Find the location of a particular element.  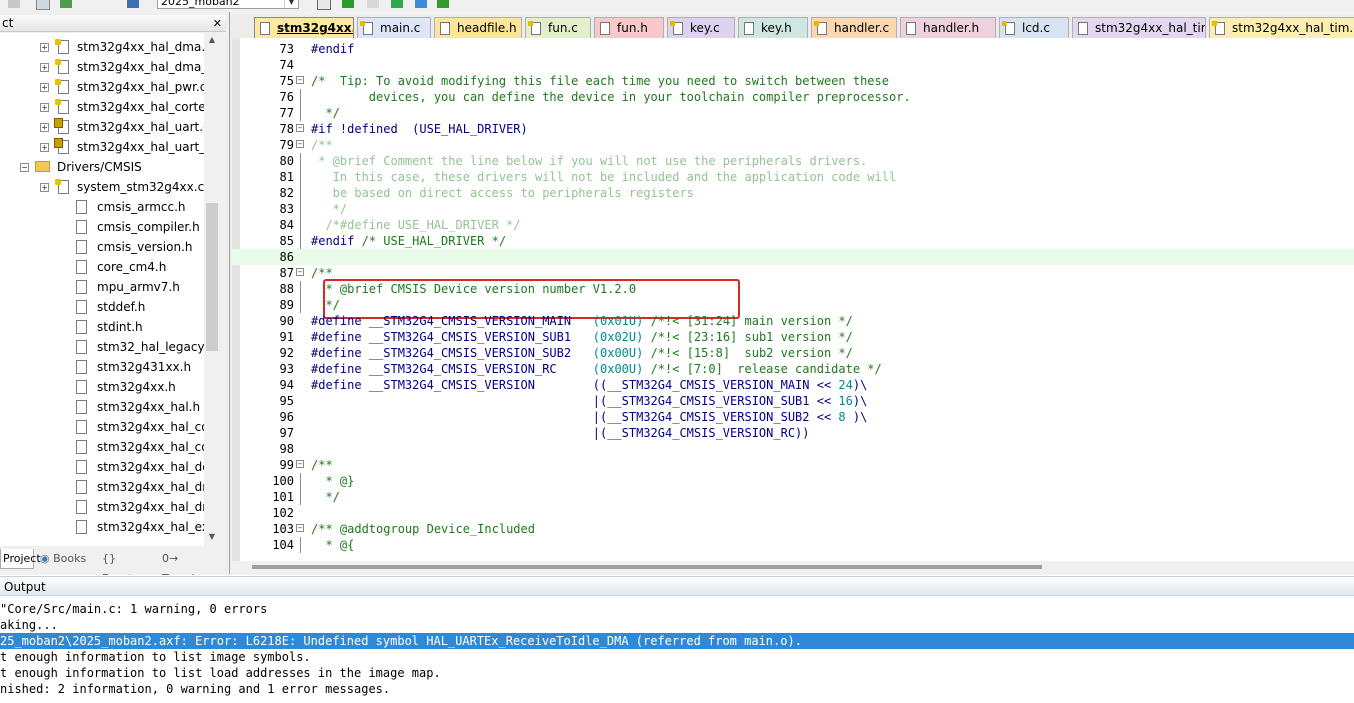

gem-icon is located at coordinates (397, 4).